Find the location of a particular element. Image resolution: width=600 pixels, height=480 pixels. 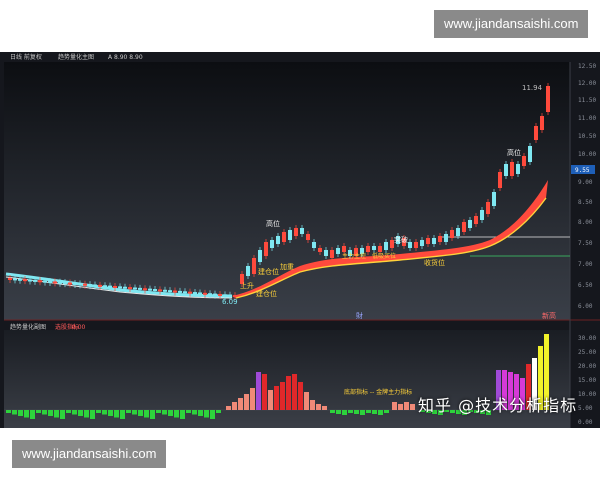

svg-text: 20.00 is located at coordinates (587, 366).